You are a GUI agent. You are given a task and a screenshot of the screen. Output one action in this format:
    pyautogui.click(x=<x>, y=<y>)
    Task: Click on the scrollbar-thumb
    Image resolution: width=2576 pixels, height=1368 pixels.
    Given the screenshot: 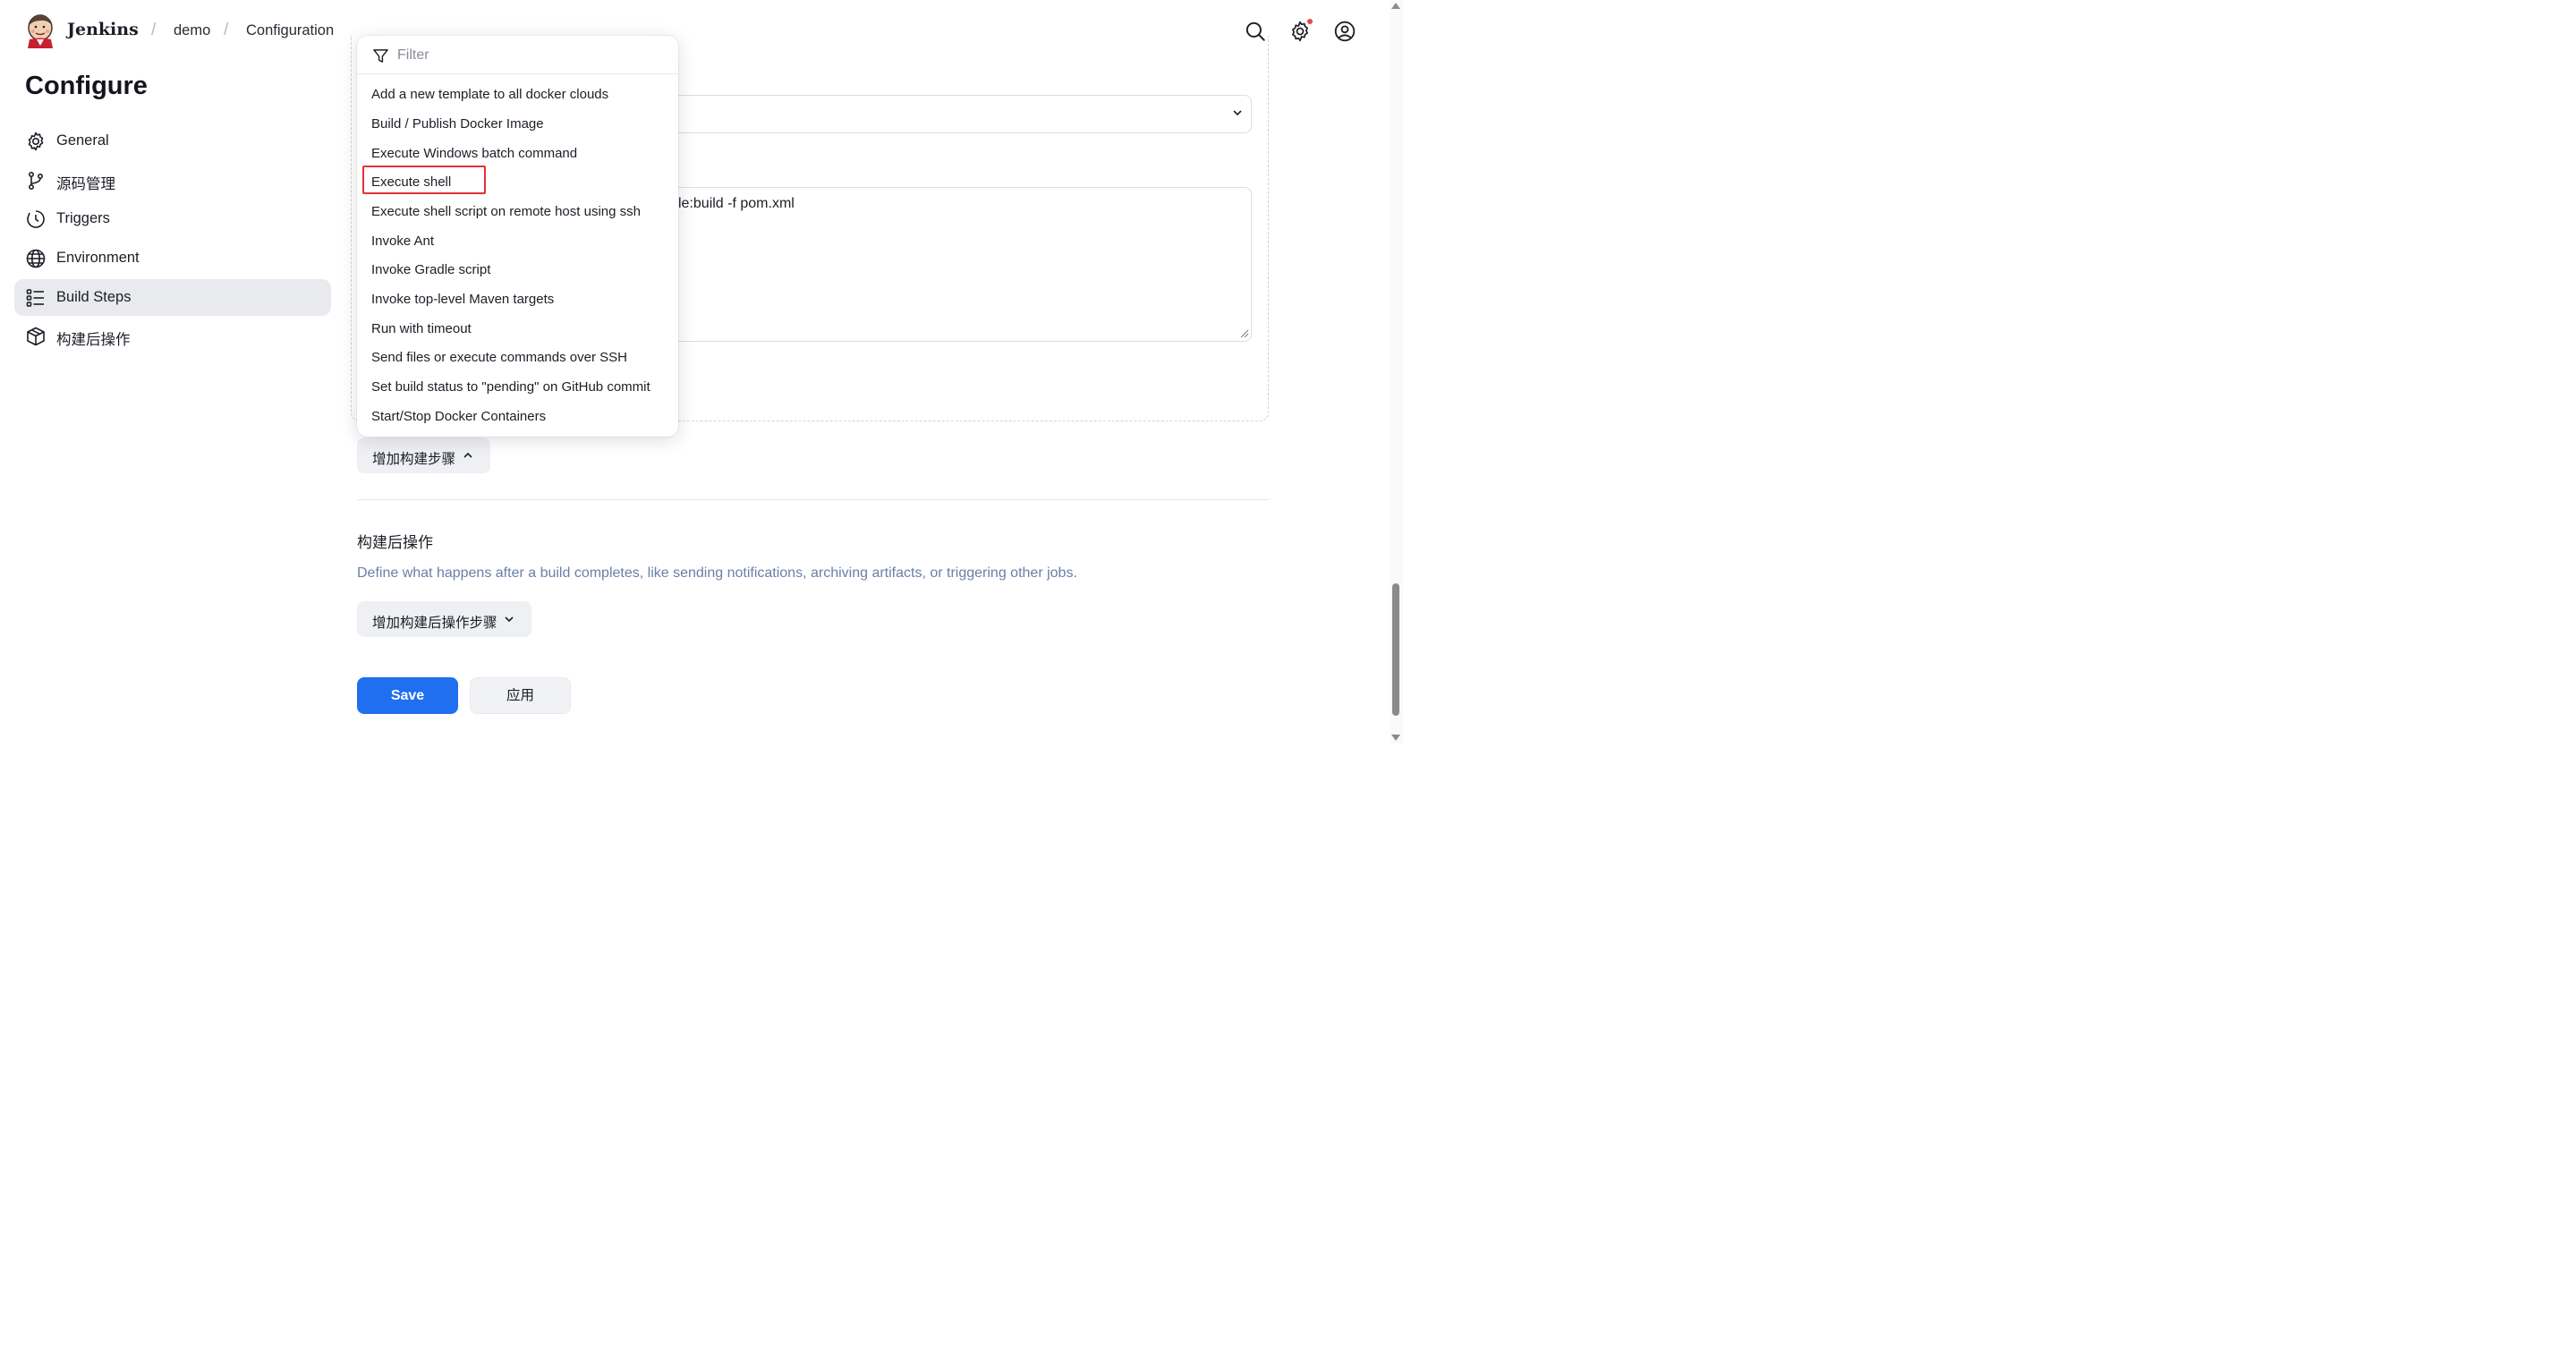 What is the action you would take?
    pyautogui.click(x=1395, y=649)
    